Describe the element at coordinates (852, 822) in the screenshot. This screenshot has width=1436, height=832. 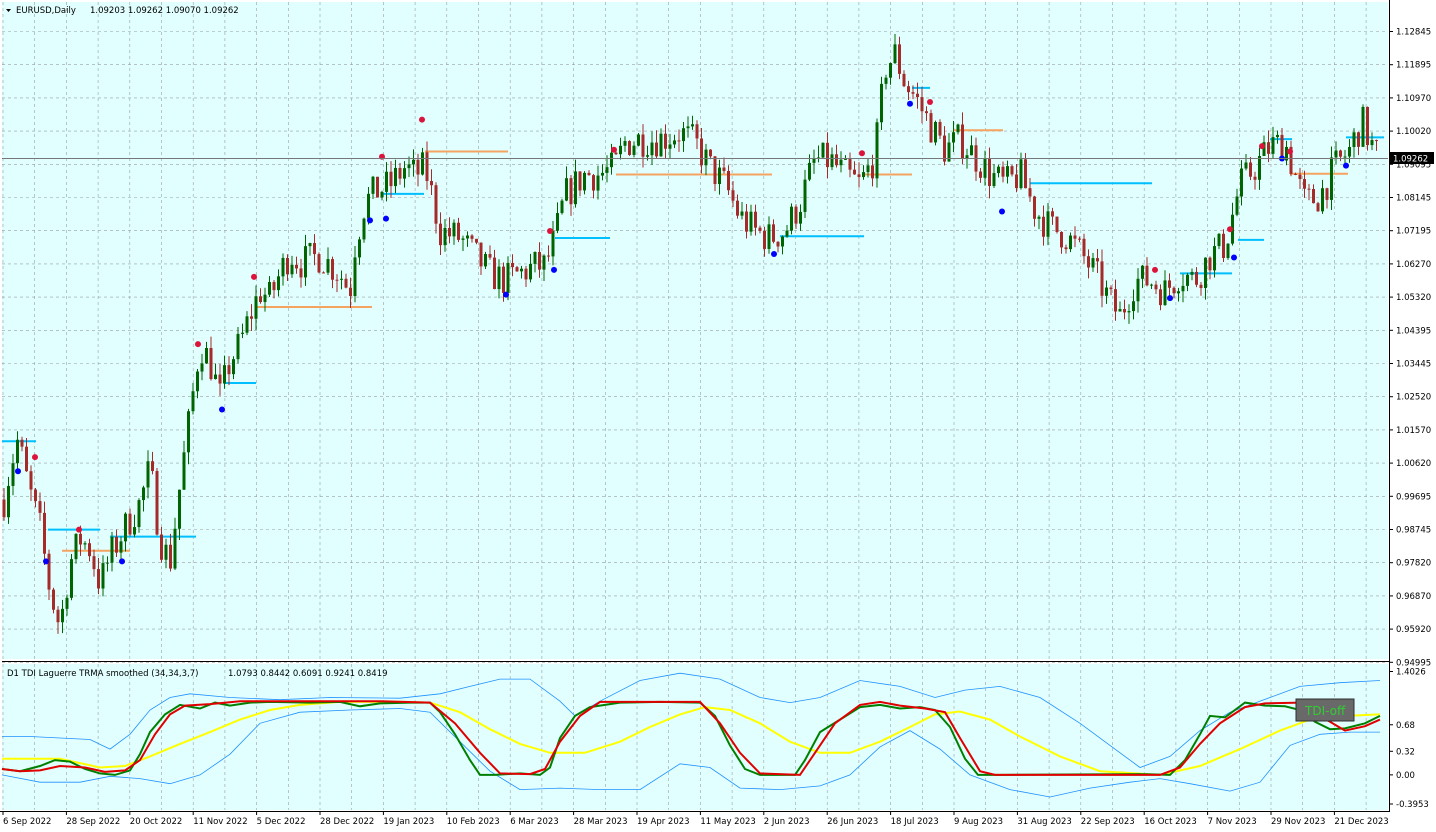
I see `time-label: 26 Jun 2023` at that location.